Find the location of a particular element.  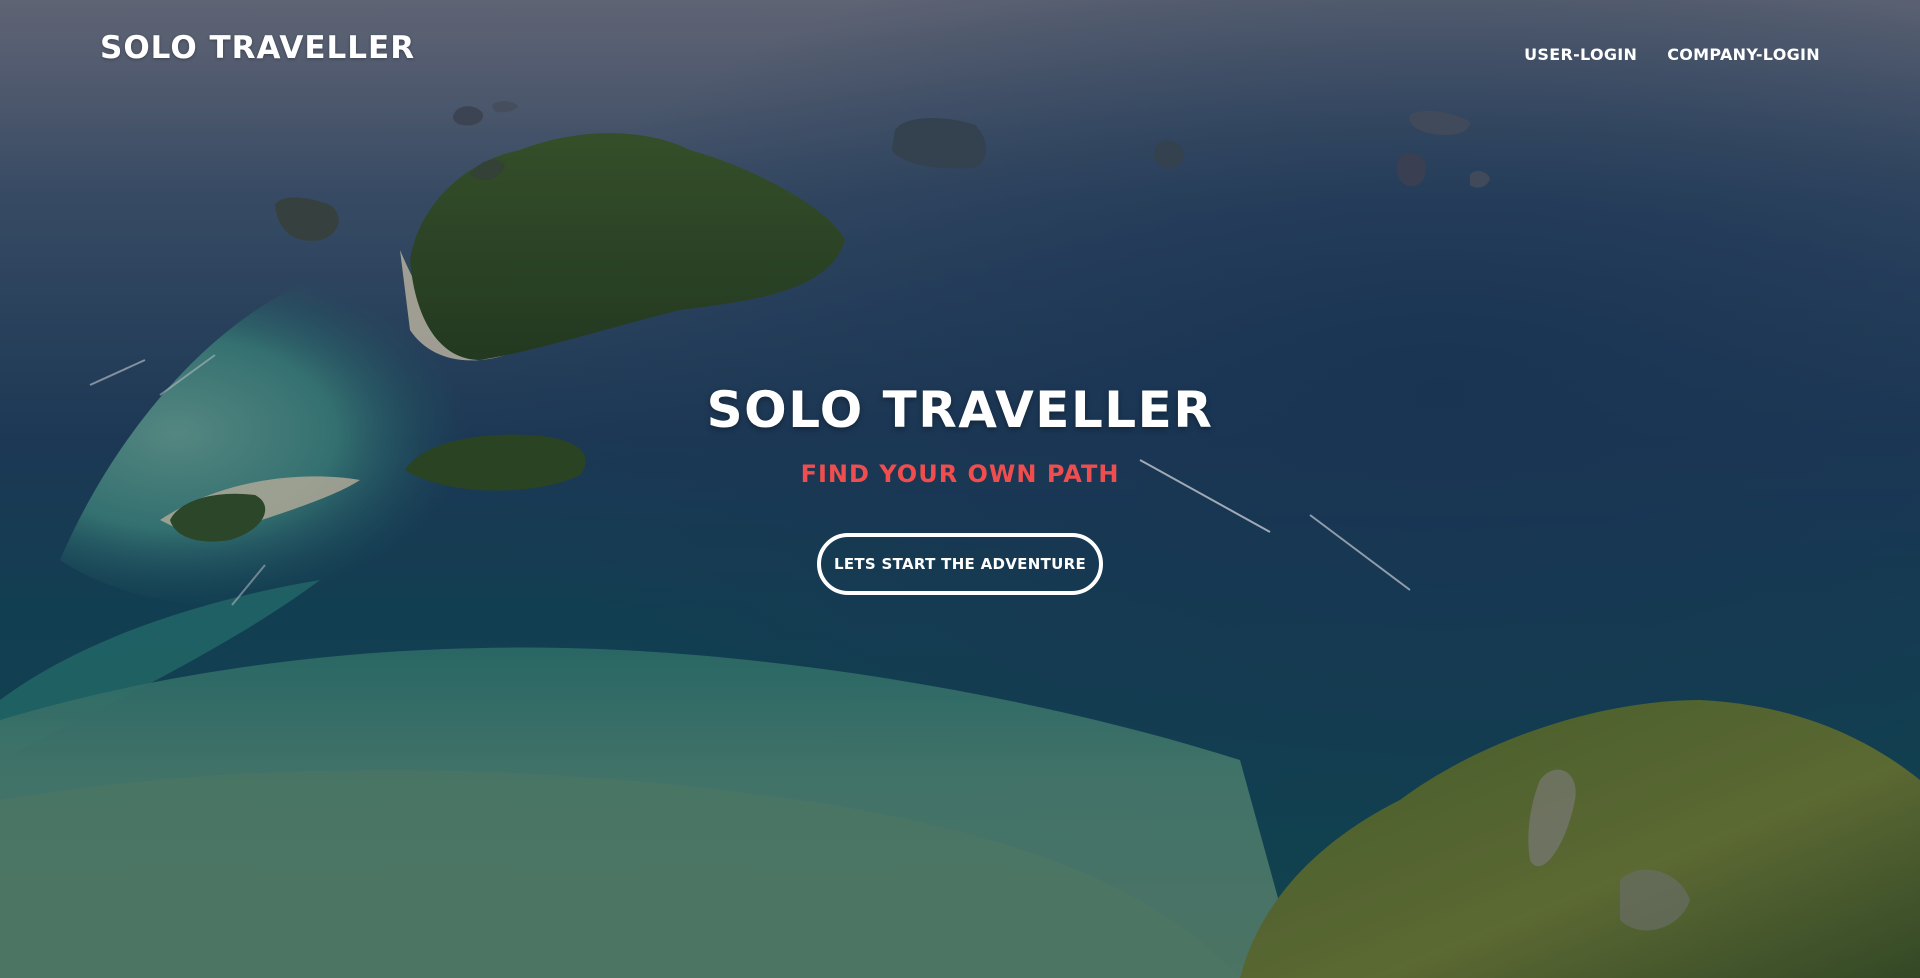

user-login-link: USER-LOGIN is located at coordinates (1580, 54).